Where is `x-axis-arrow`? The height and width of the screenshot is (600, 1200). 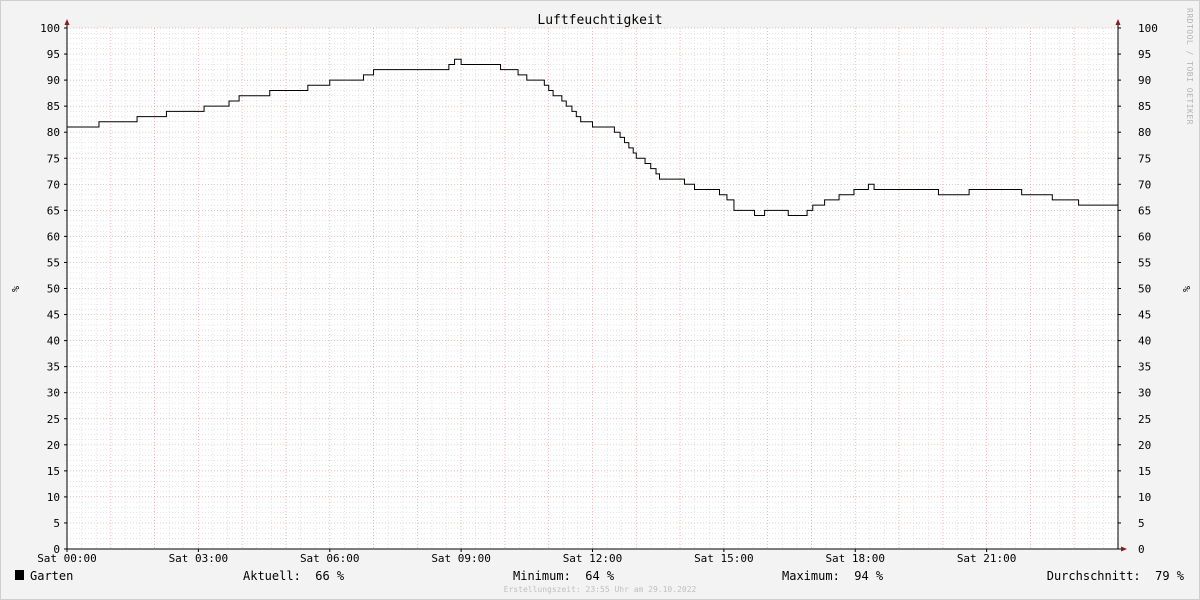 x-axis-arrow is located at coordinates (1124, 549).